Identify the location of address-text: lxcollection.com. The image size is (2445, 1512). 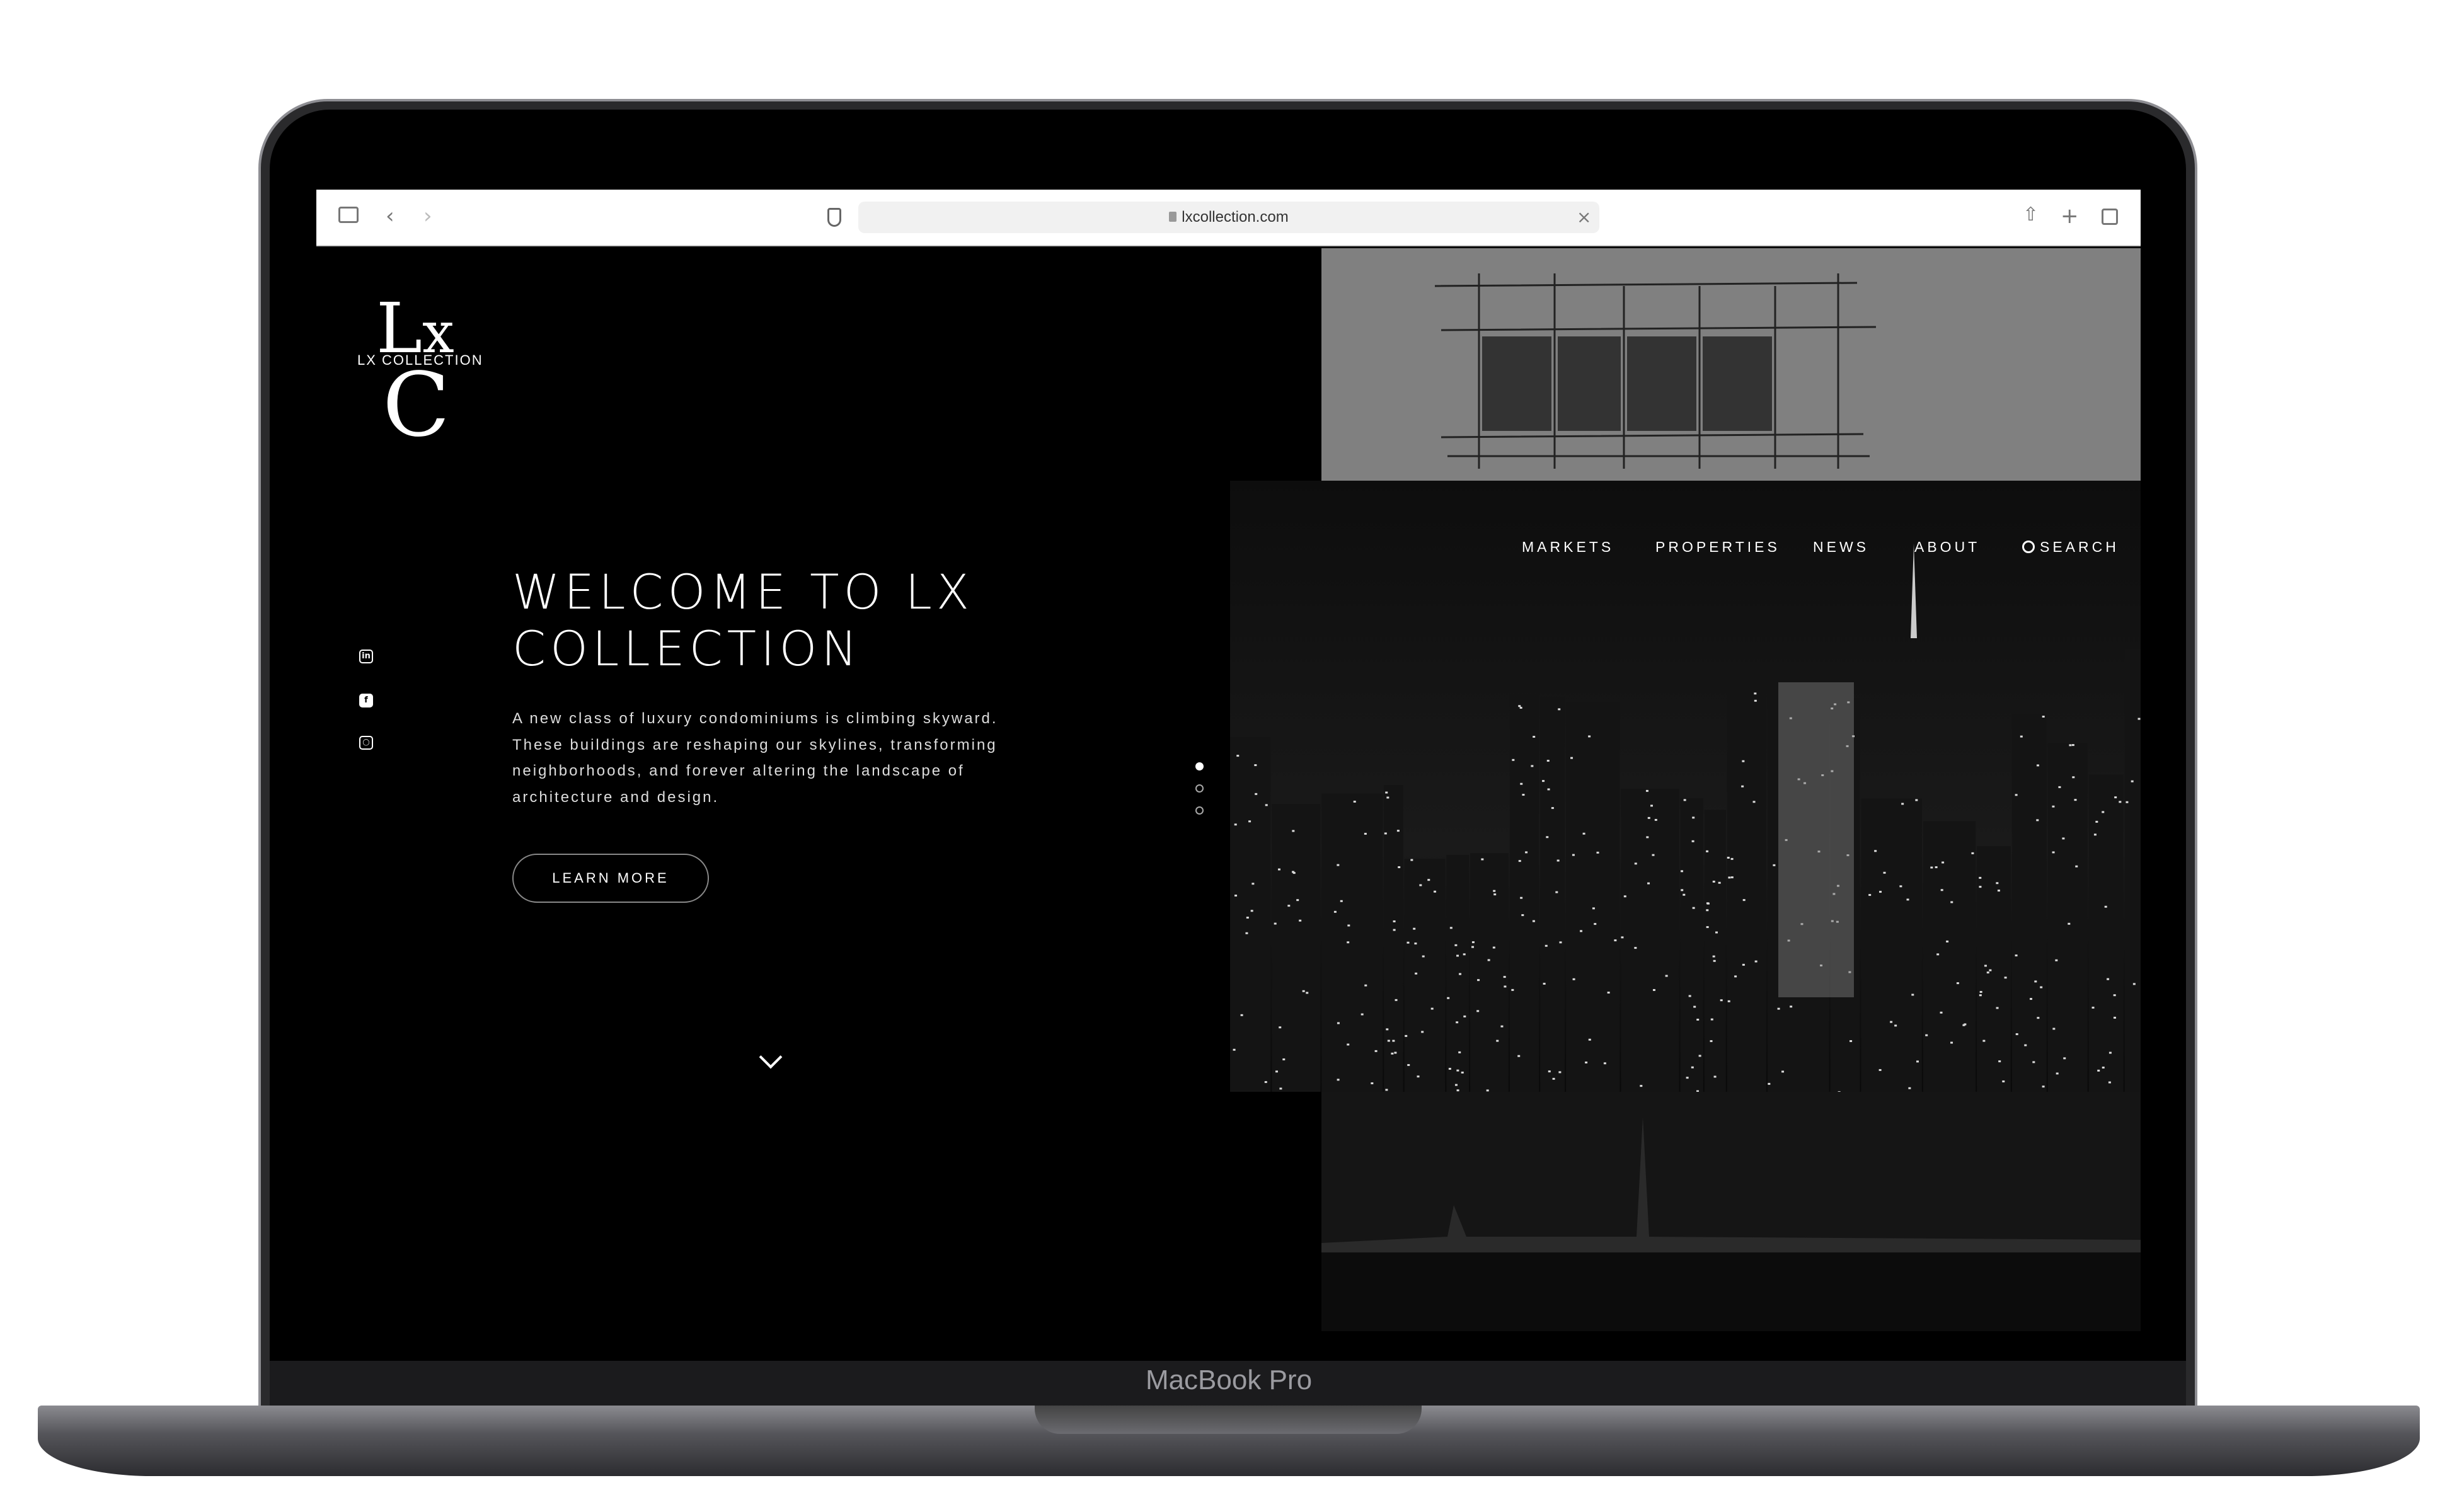
(1228, 217).